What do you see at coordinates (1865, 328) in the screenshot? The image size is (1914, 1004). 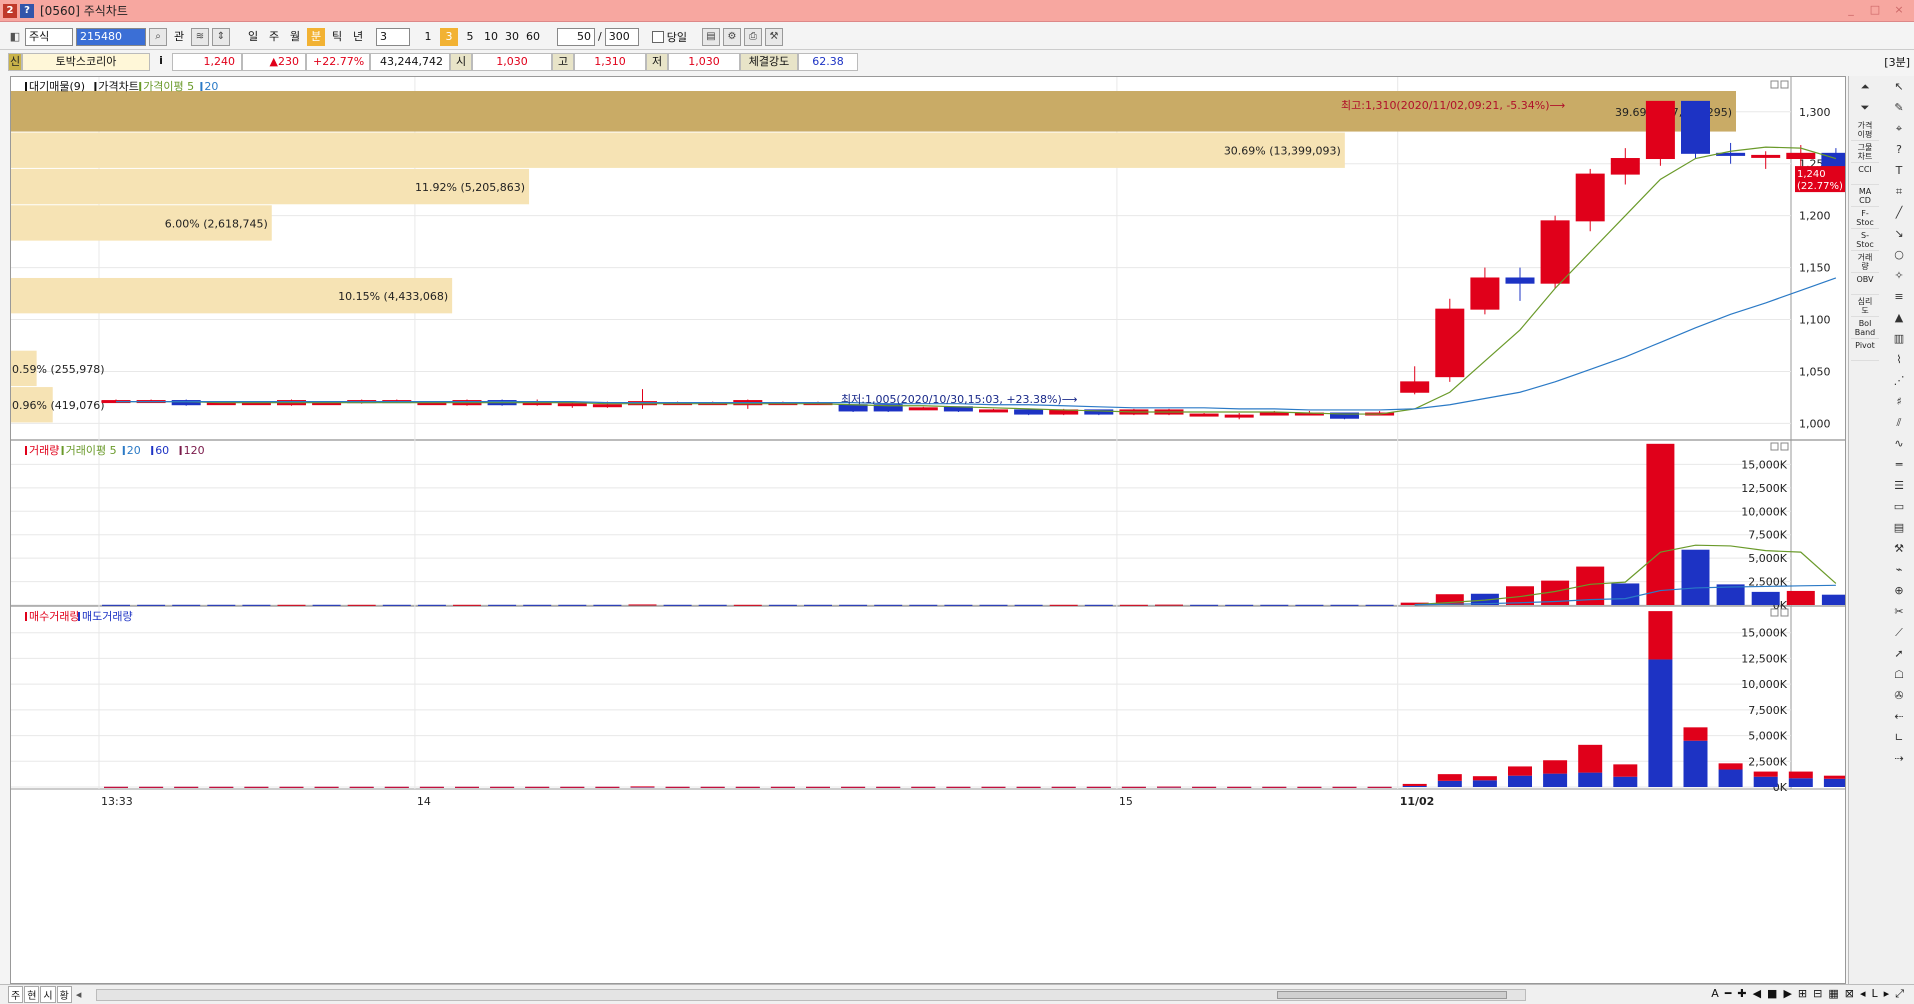 I see `indicator-button: Bol Band` at bounding box center [1865, 328].